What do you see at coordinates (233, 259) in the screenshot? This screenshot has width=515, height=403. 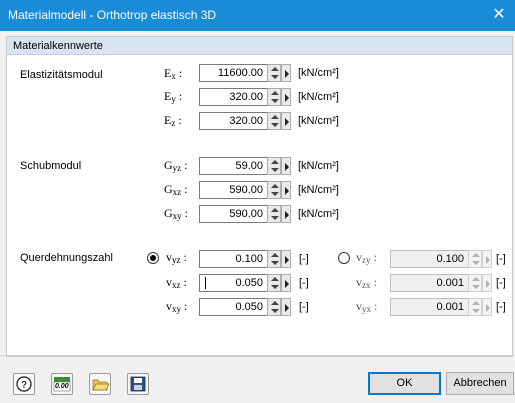 I see `vyz-input: 0.100` at bounding box center [233, 259].